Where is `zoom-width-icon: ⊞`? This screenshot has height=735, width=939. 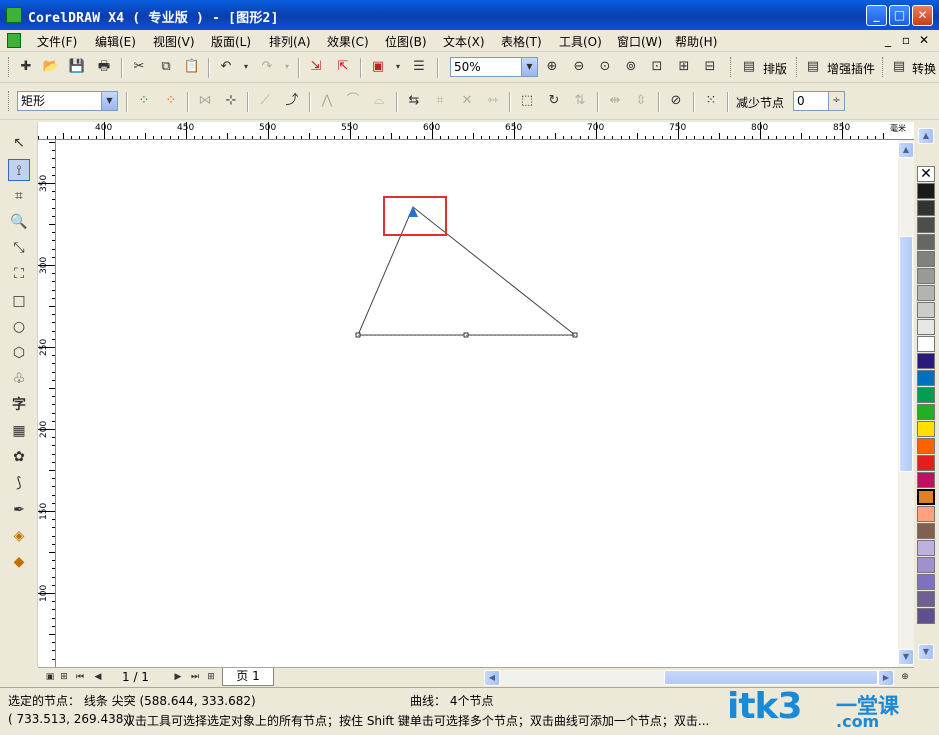
zoom-width-icon: ⊞ is located at coordinates (684, 67).